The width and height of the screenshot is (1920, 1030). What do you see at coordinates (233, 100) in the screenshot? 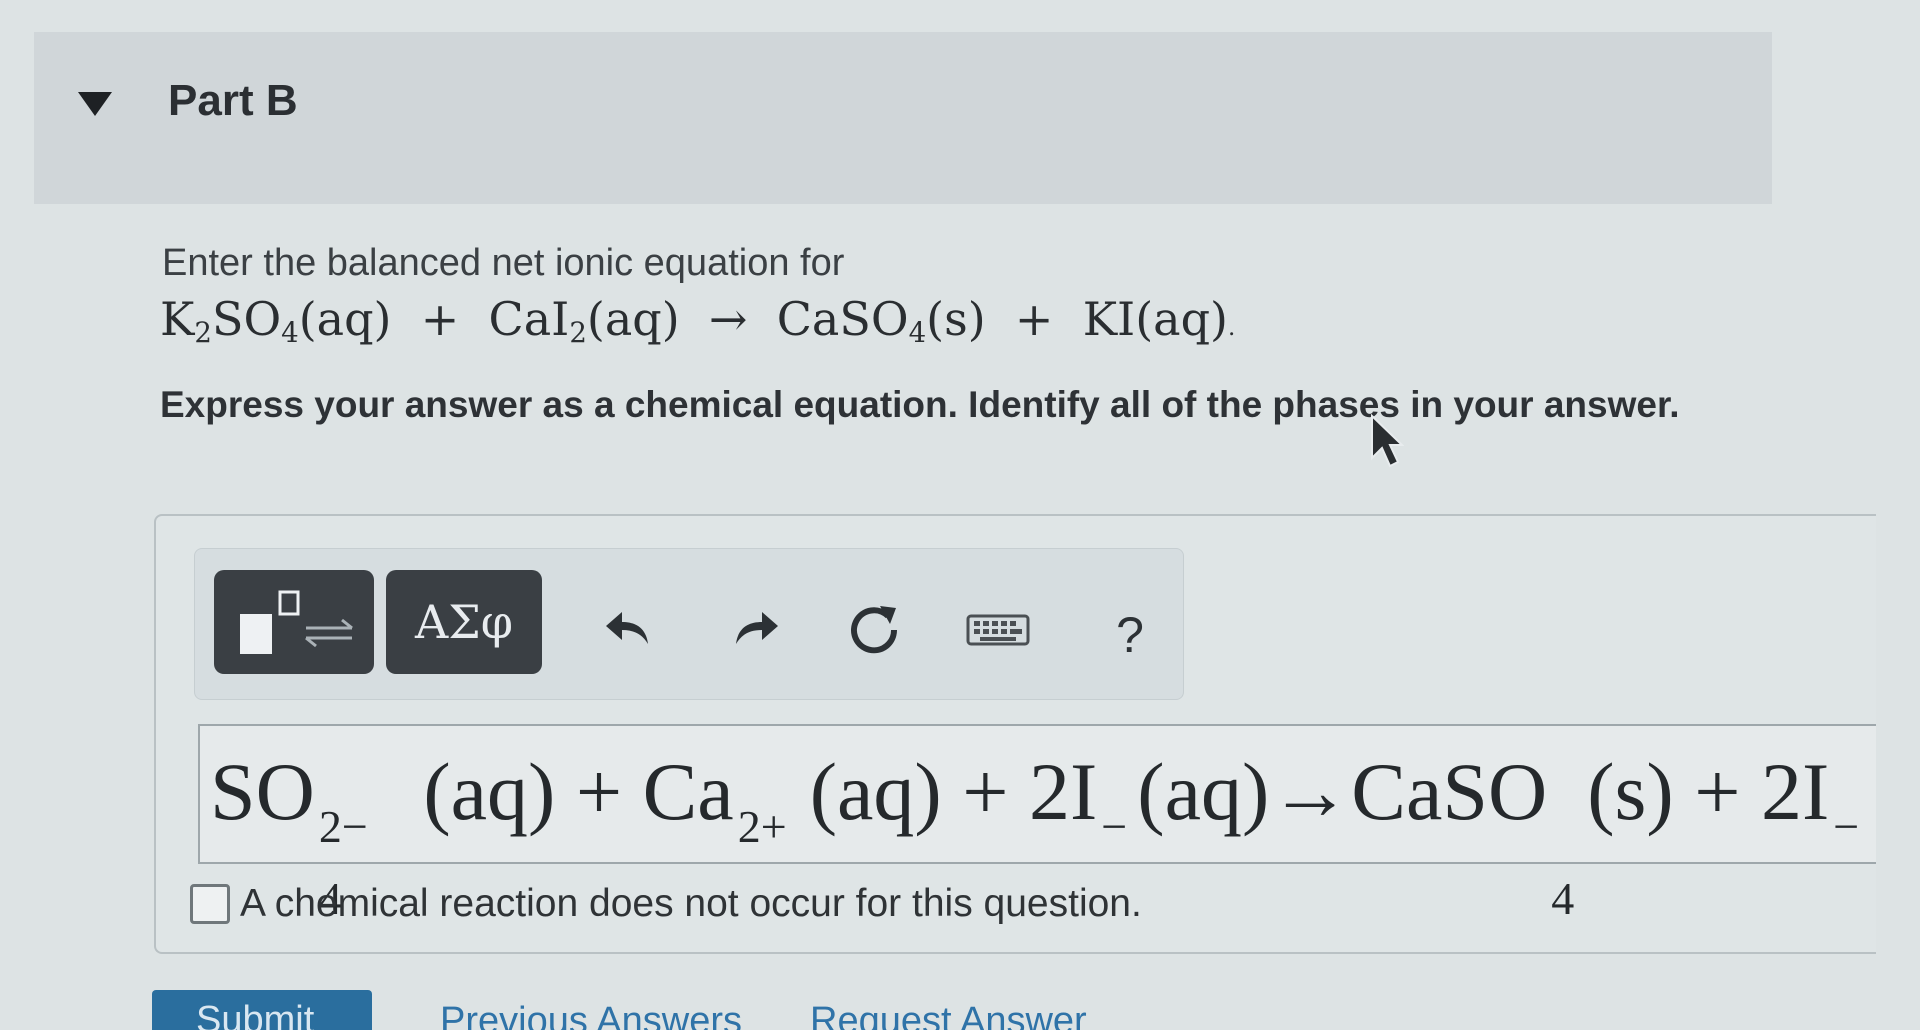
I see `part-title: Part B` at bounding box center [233, 100].